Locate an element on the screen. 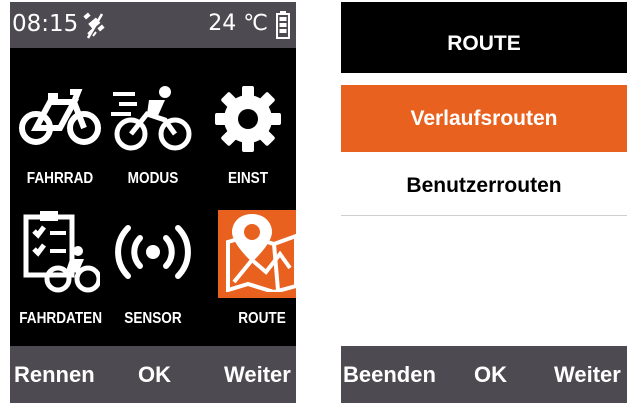  cyclist-speed-icon is located at coordinates (153, 121).